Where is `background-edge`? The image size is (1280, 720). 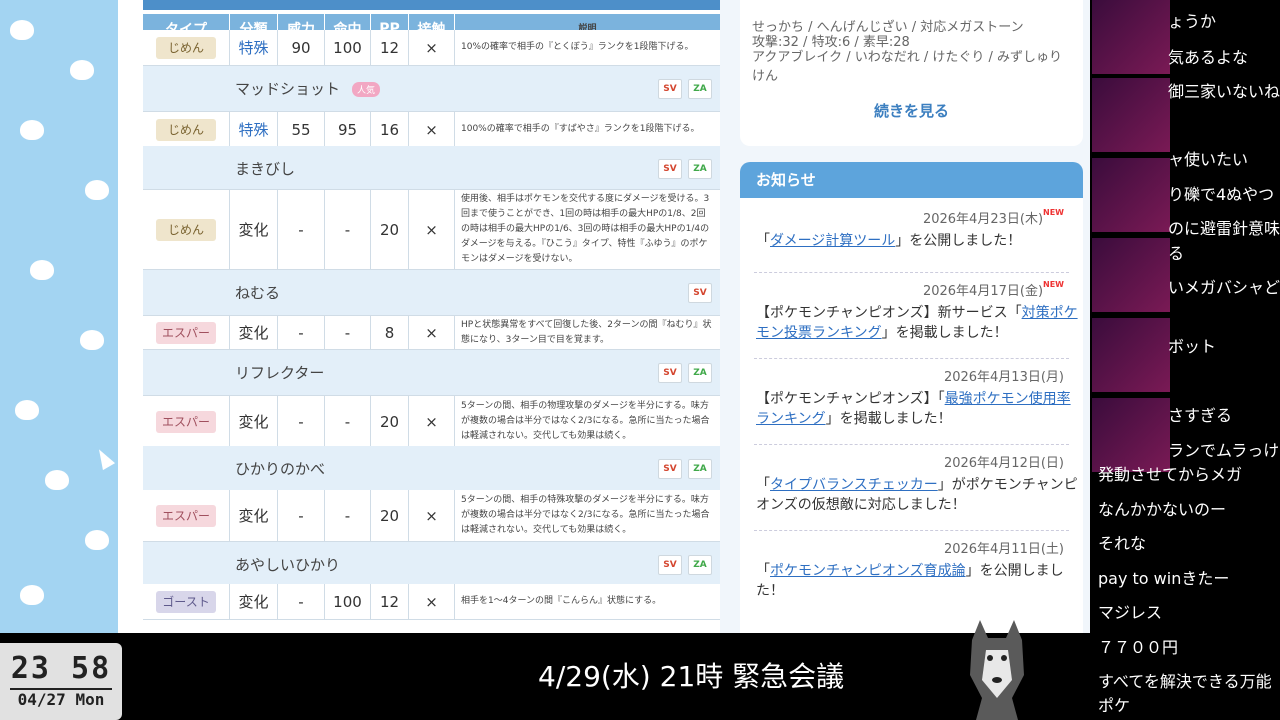
background-edge is located at coordinates (131, 316).